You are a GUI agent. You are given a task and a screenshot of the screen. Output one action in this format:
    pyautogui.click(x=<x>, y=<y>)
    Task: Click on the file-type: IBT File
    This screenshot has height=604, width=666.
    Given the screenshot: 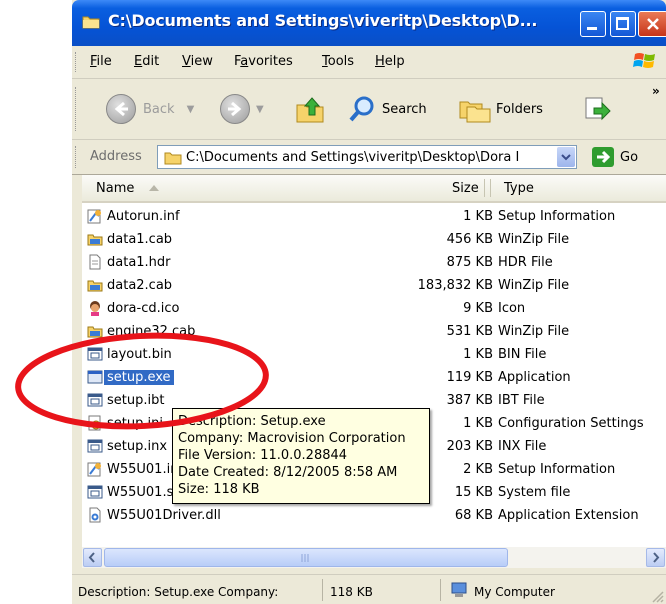 What is the action you would take?
    pyautogui.click(x=521, y=400)
    